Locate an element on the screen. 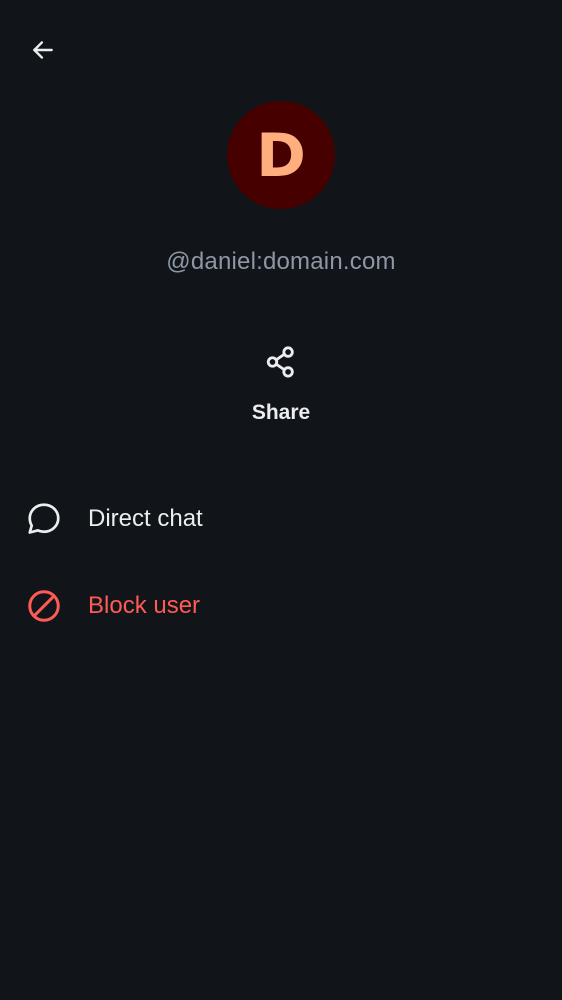  menu-item-block-user: Block user is located at coordinates (281, 606).